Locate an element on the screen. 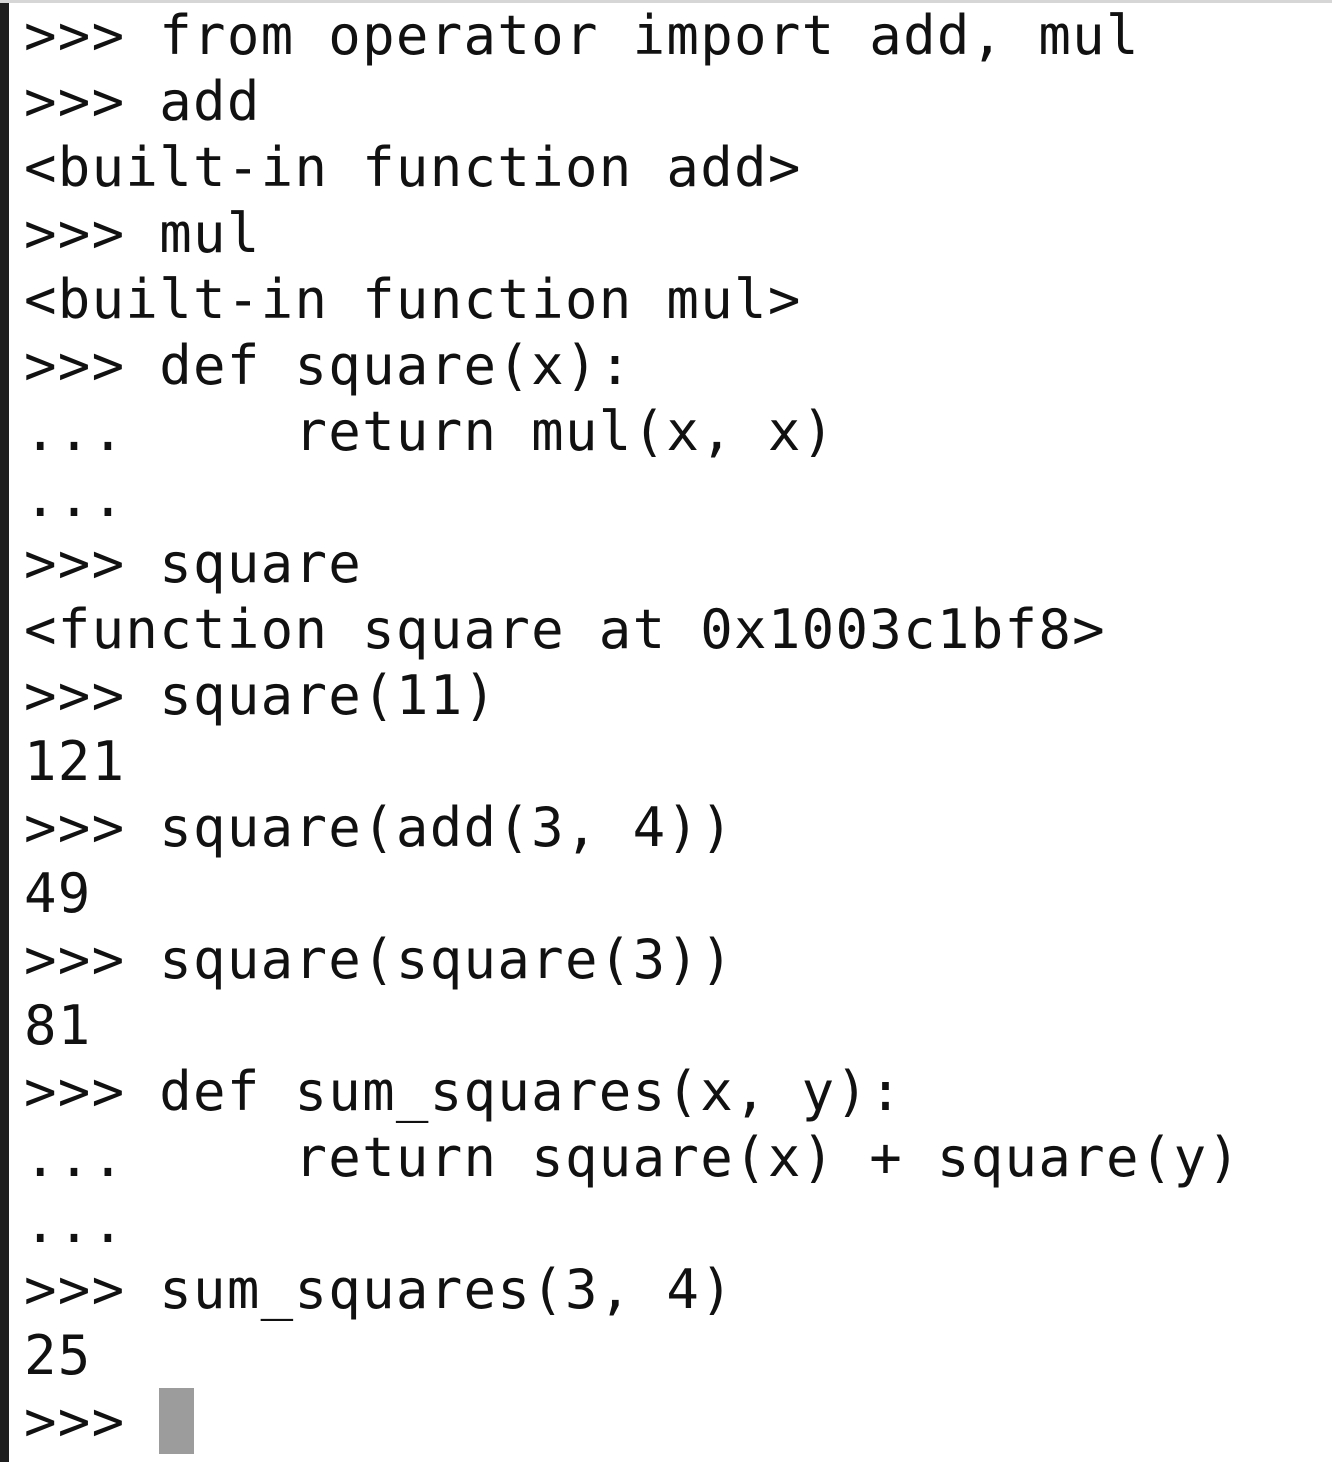  repl-line: >>> def sum_squares(x, y): is located at coordinates (464, 1091).